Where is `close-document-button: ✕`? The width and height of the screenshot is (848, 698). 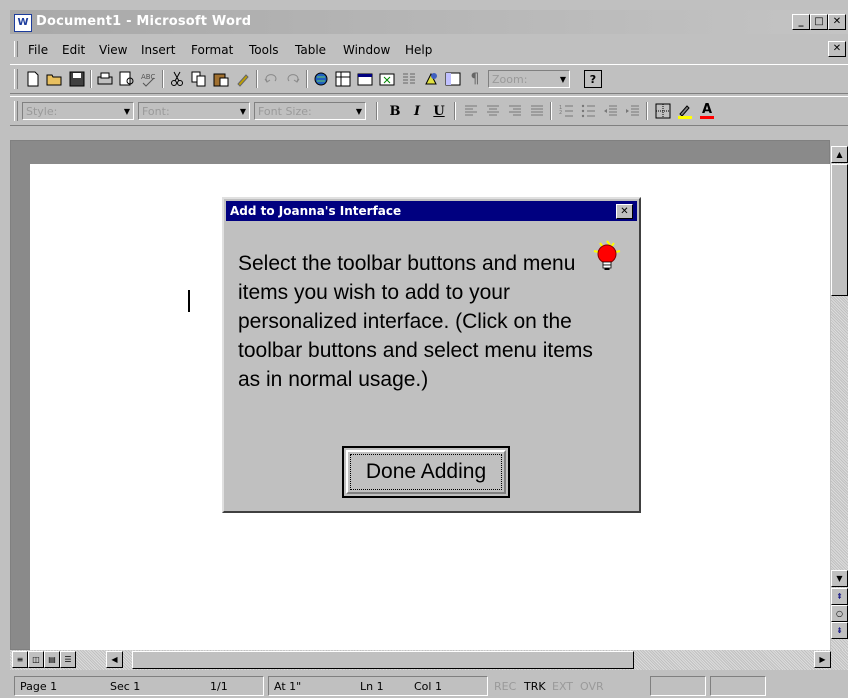 close-document-button: ✕ is located at coordinates (837, 49).